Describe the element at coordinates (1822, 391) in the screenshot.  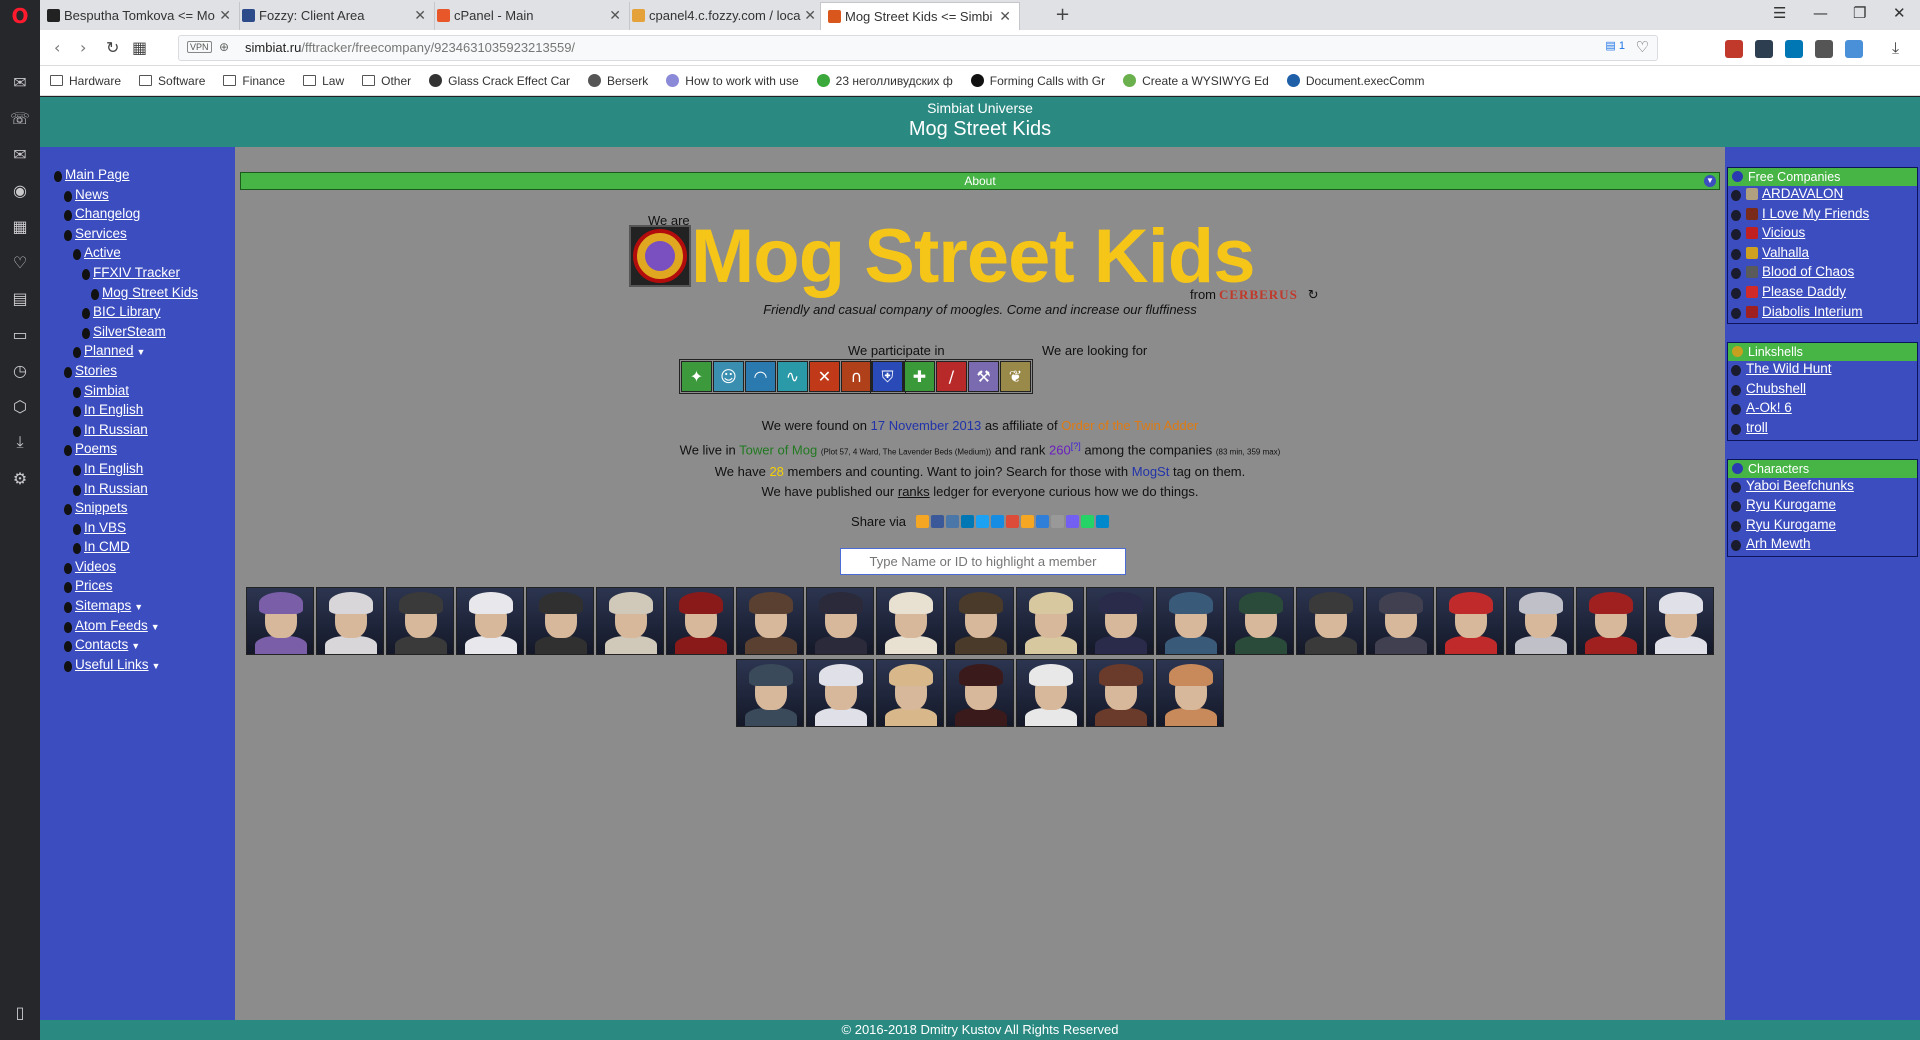
I see `linkshell-item: Chubshell` at that location.